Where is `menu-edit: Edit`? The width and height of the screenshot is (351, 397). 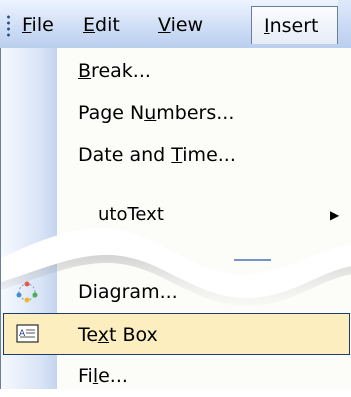
menu-edit: Edit is located at coordinates (101, 25).